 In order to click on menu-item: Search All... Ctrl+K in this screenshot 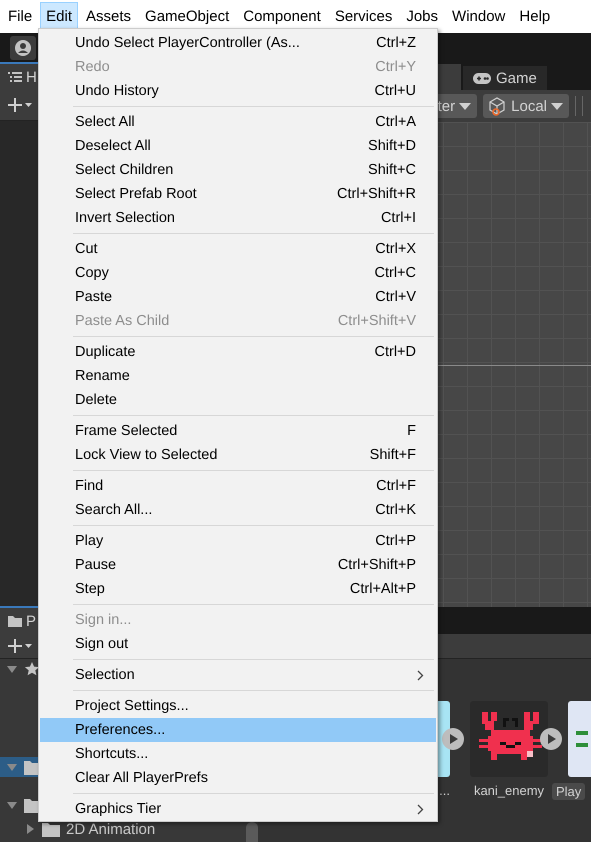, I will do `click(238, 510)`.